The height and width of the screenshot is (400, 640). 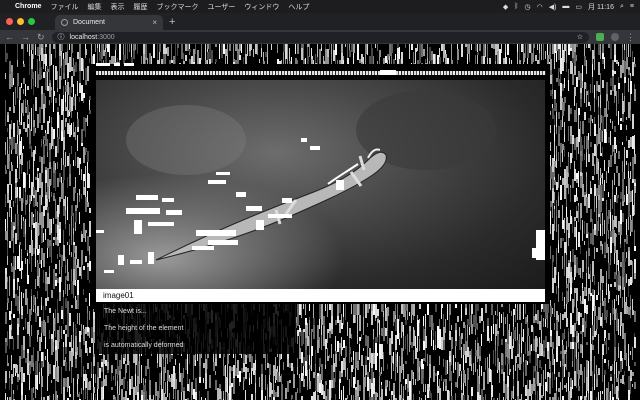 What do you see at coordinates (20, 21) in the screenshot?
I see `minimize-window-button` at bounding box center [20, 21].